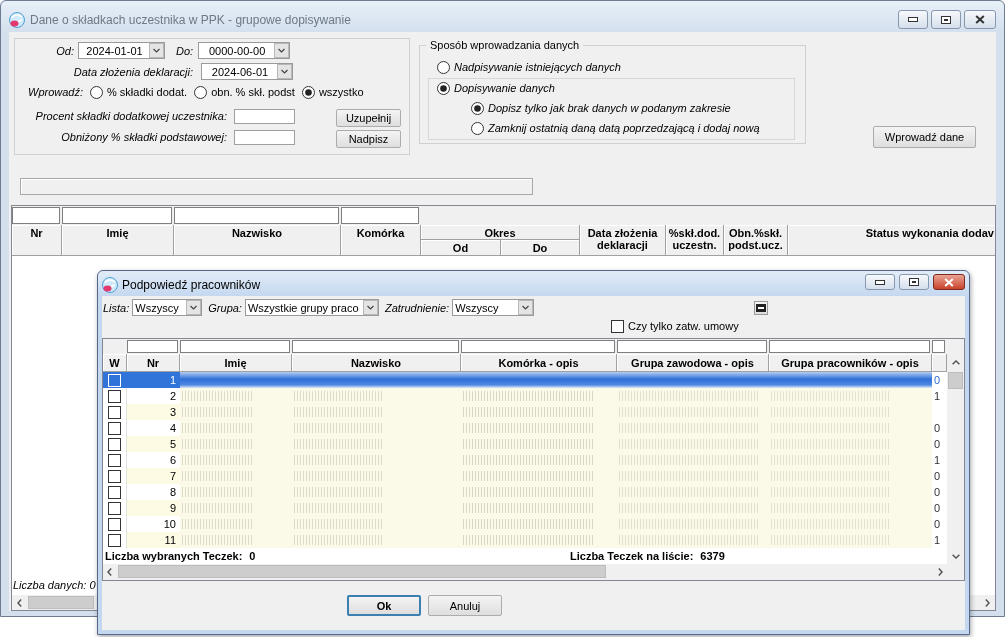 This screenshot has width=1006, height=637. Describe the element at coordinates (525, 380) in the screenshot. I see `table-row: 1 0` at that location.